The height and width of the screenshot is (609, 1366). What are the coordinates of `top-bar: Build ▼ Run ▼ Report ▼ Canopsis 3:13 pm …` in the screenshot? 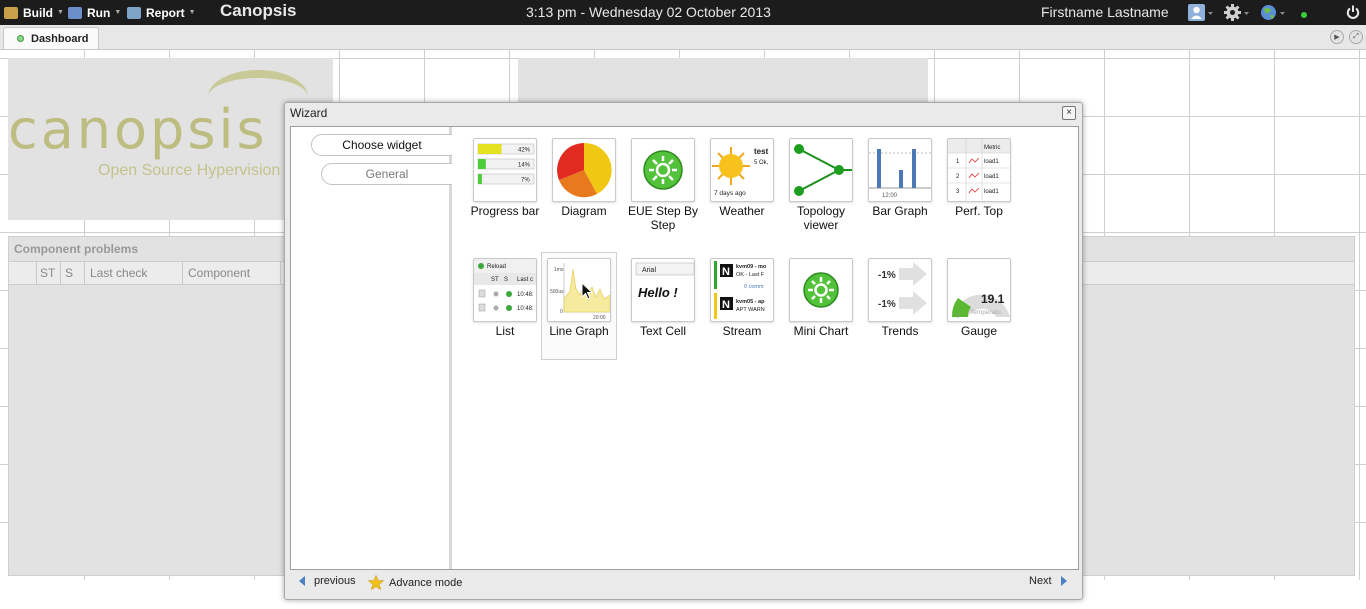 It's located at (683, 12).